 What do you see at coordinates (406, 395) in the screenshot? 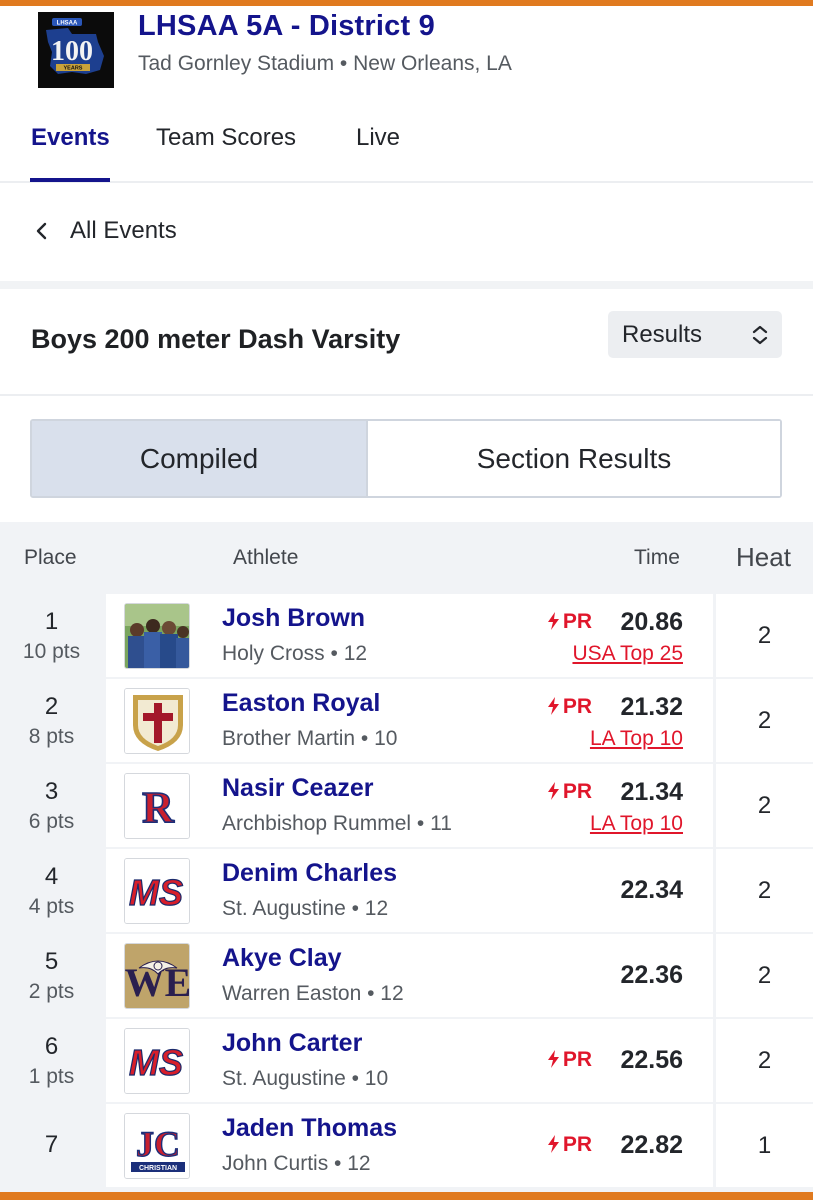
I see `divider` at bounding box center [406, 395].